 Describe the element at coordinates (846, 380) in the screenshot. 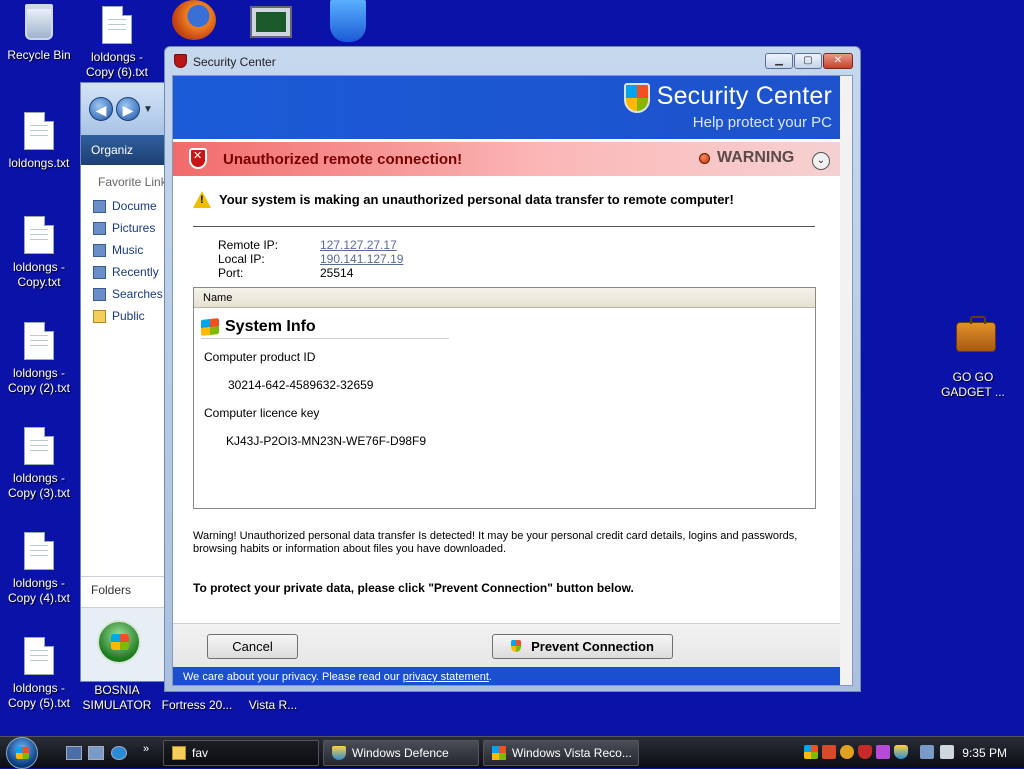

I see `vertical-scrollbar` at that location.